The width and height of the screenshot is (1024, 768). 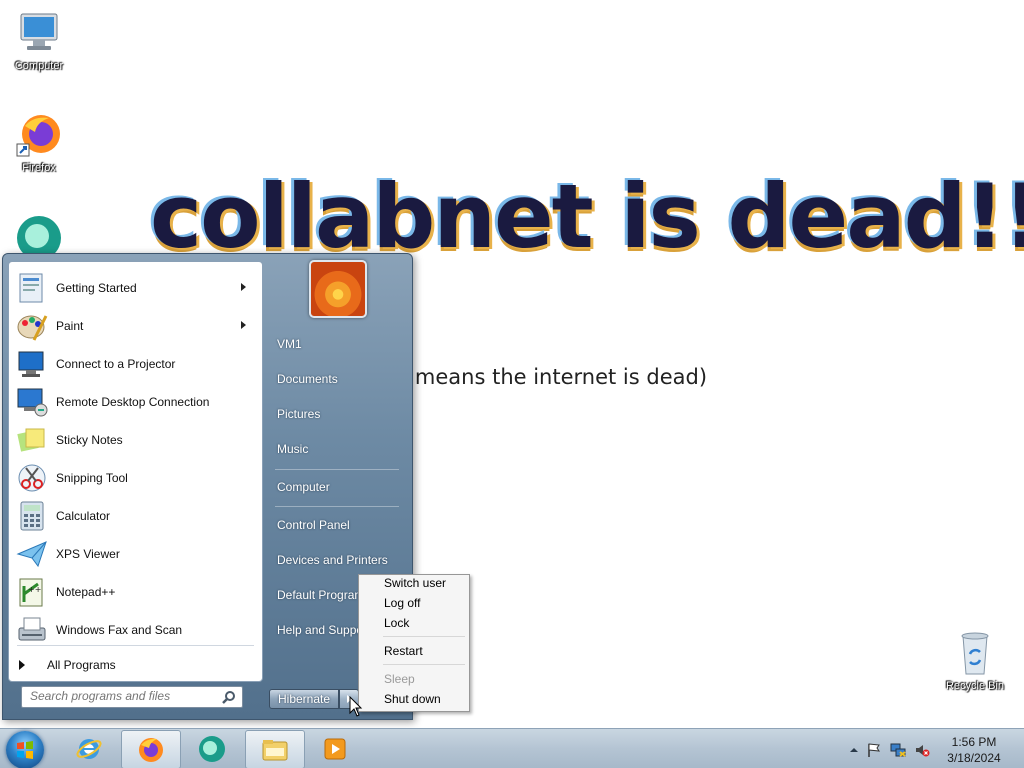 I want to click on media-player-icon, so click(x=335, y=749).